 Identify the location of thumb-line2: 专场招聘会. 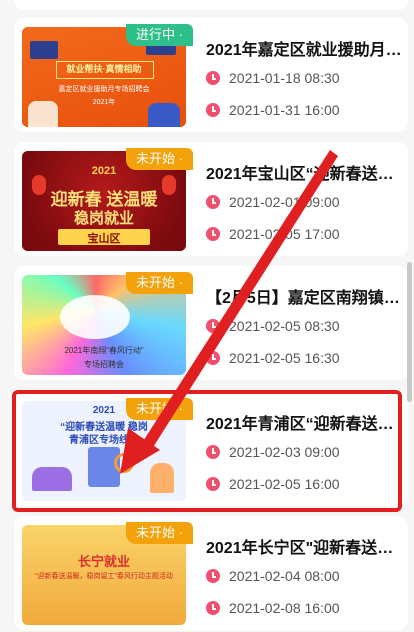
(104, 364).